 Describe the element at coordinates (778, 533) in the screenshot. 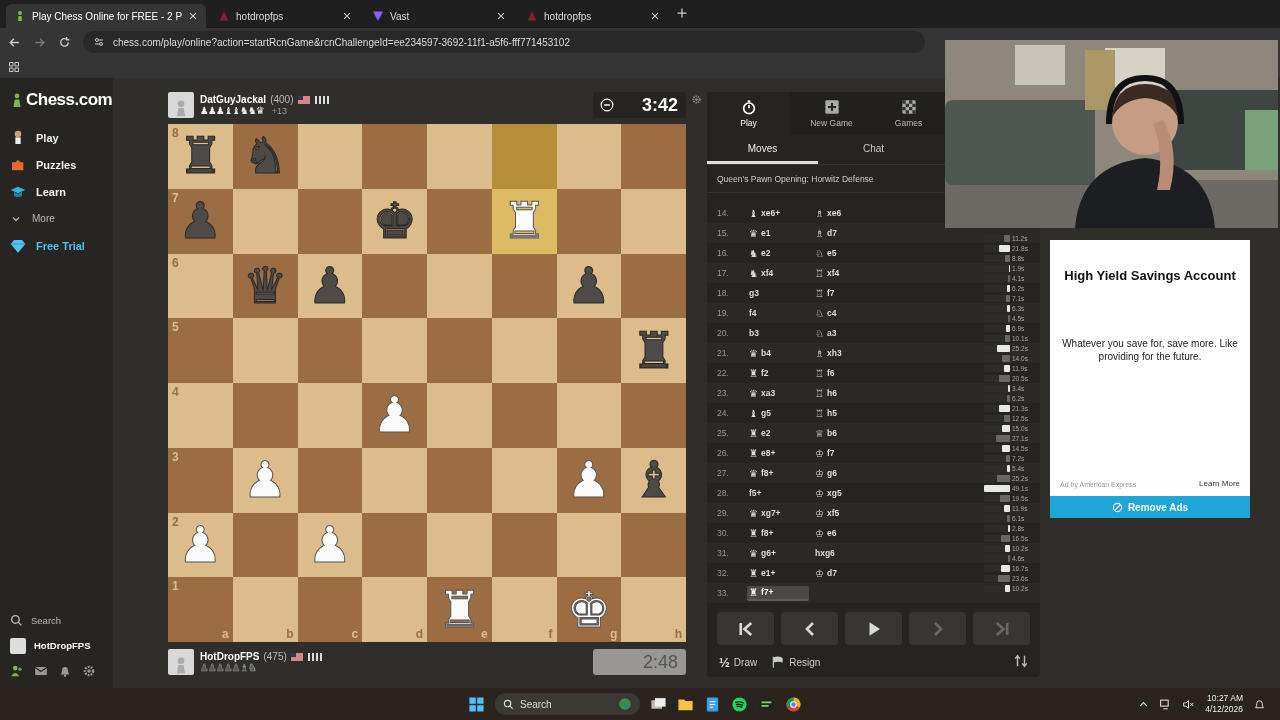

I see `move: ♜ f8+` at that location.